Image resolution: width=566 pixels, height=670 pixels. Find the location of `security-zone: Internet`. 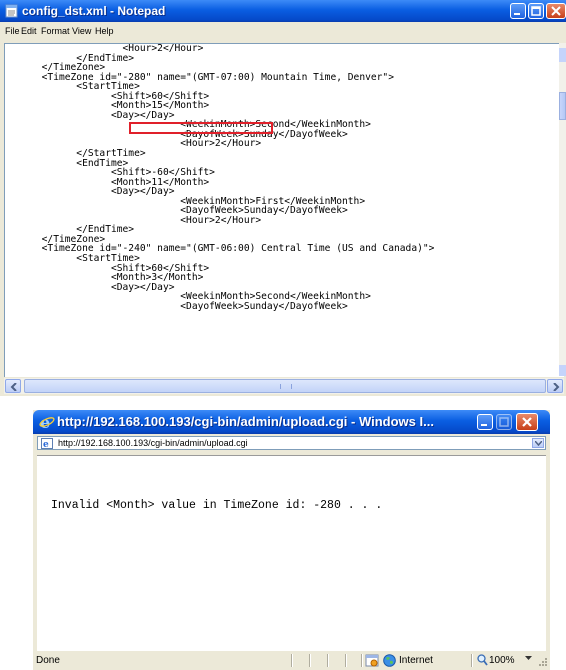

security-zone: Internet is located at coordinates (416, 660).